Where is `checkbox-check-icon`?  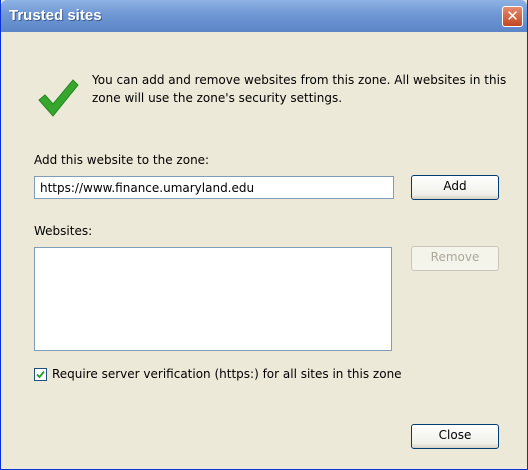 checkbox-check-icon is located at coordinates (40, 374).